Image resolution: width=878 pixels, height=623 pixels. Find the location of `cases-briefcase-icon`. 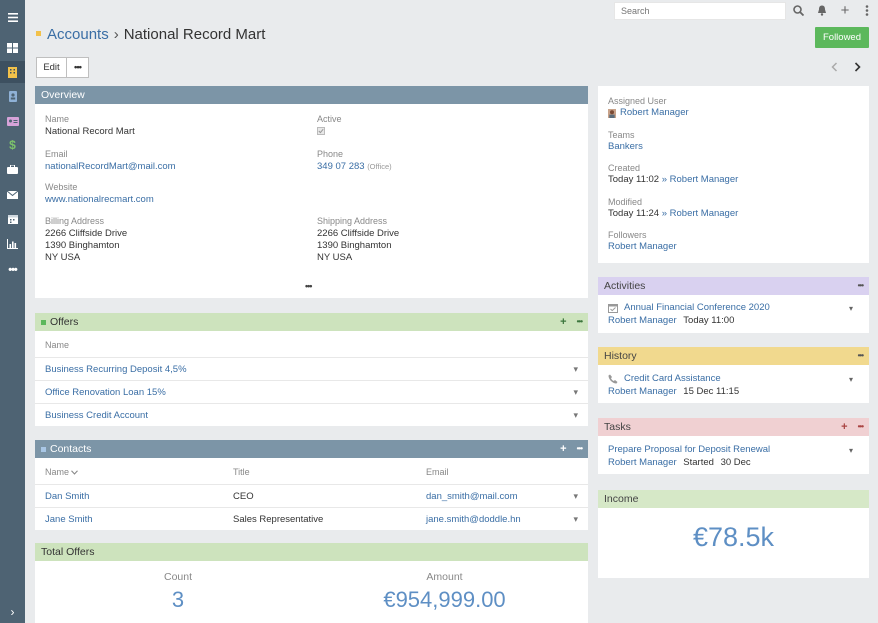

cases-briefcase-icon is located at coordinates (12, 169).